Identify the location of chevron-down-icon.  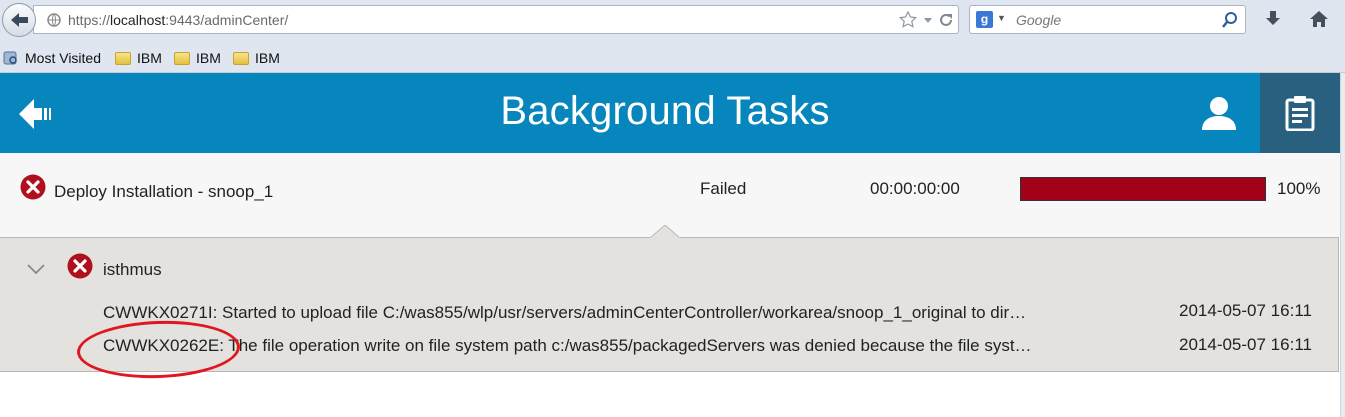
(36, 269).